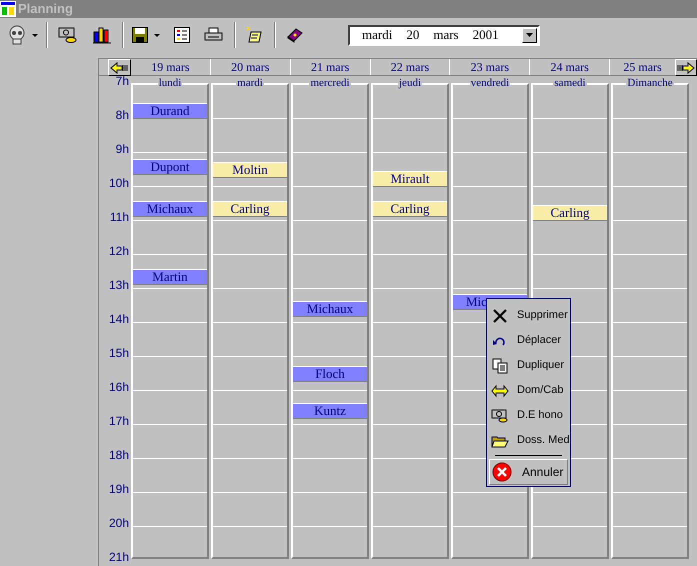 The image size is (697, 566). What do you see at coordinates (170, 83) in the screenshot?
I see `day-name: lundi` at bounding box center [170, 83].